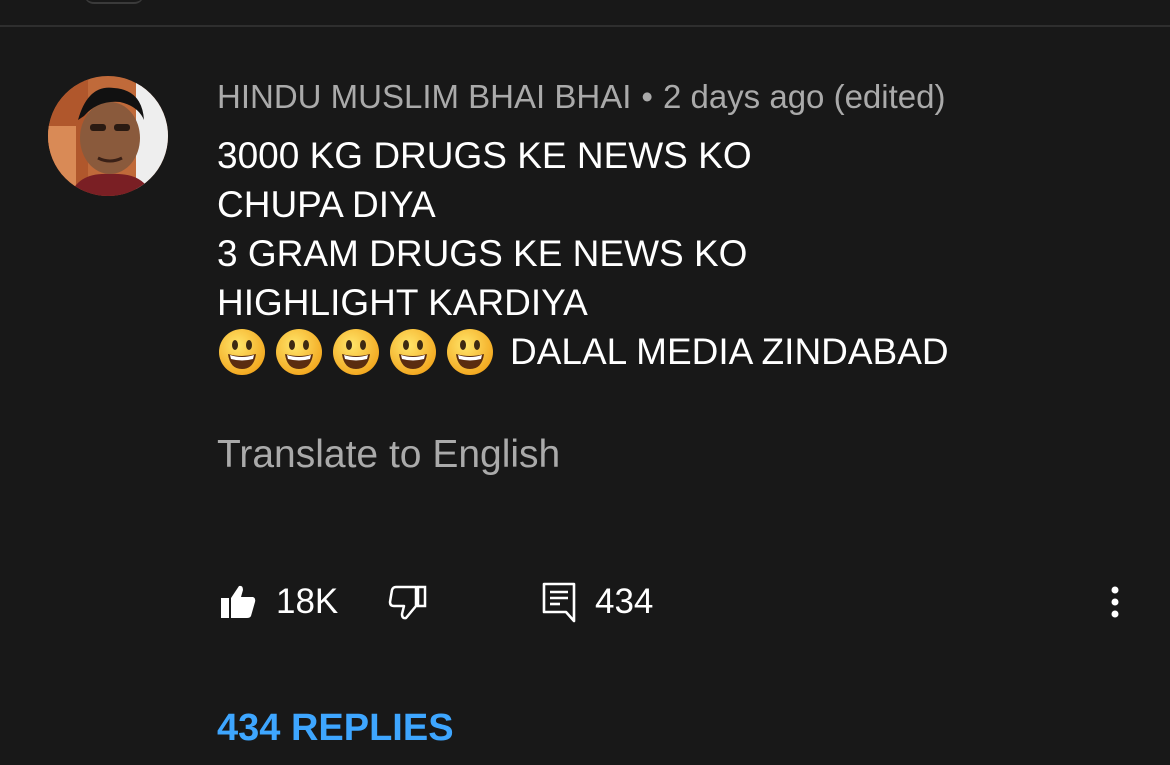 This screenshot has width=1170, height=765. I want to click on like-count: 18K, so click(307, 601).